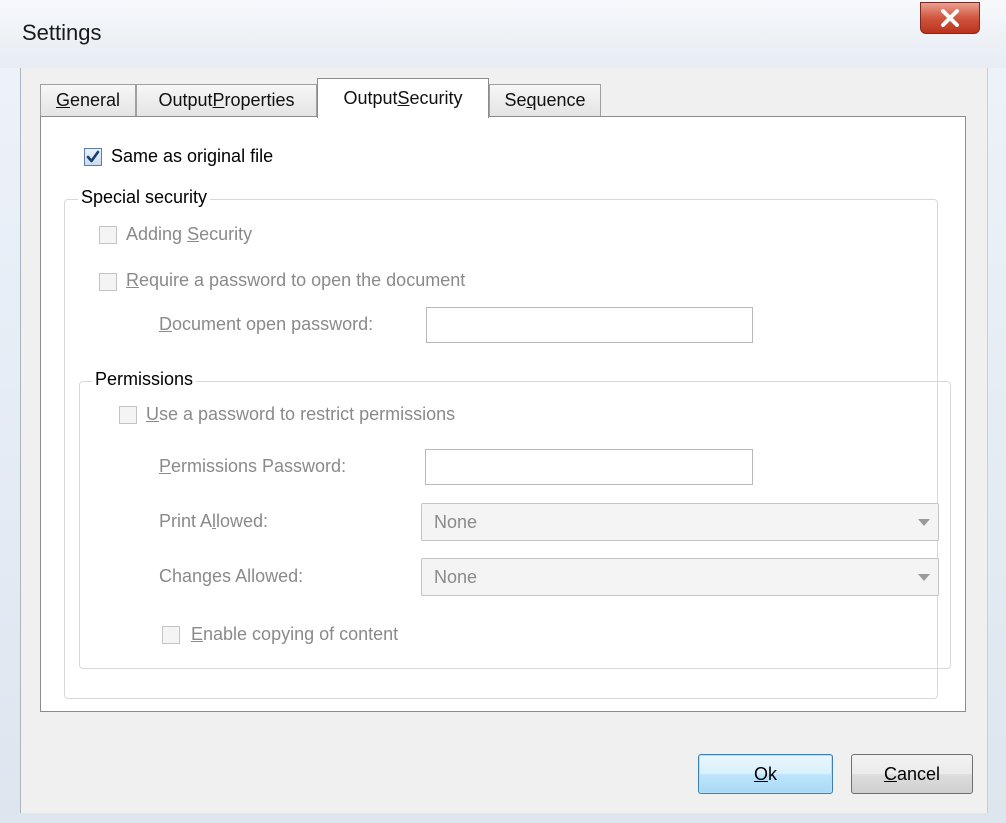 The image size is (1006, 823). Describe the element at coordinates (214, 521) in the screenshot. I see `print-allowed-label: Print Allowed:` at that location.